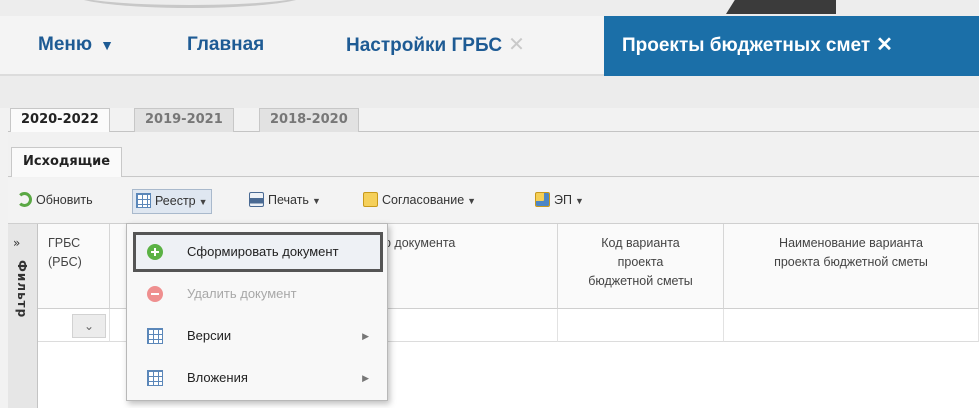 The height and width of the screenshot is (408, 979). What do you see at coordinates (209, 335) in the screenshot?
I see `menu-versions-label: Версии` at bounding box center [209, 335].